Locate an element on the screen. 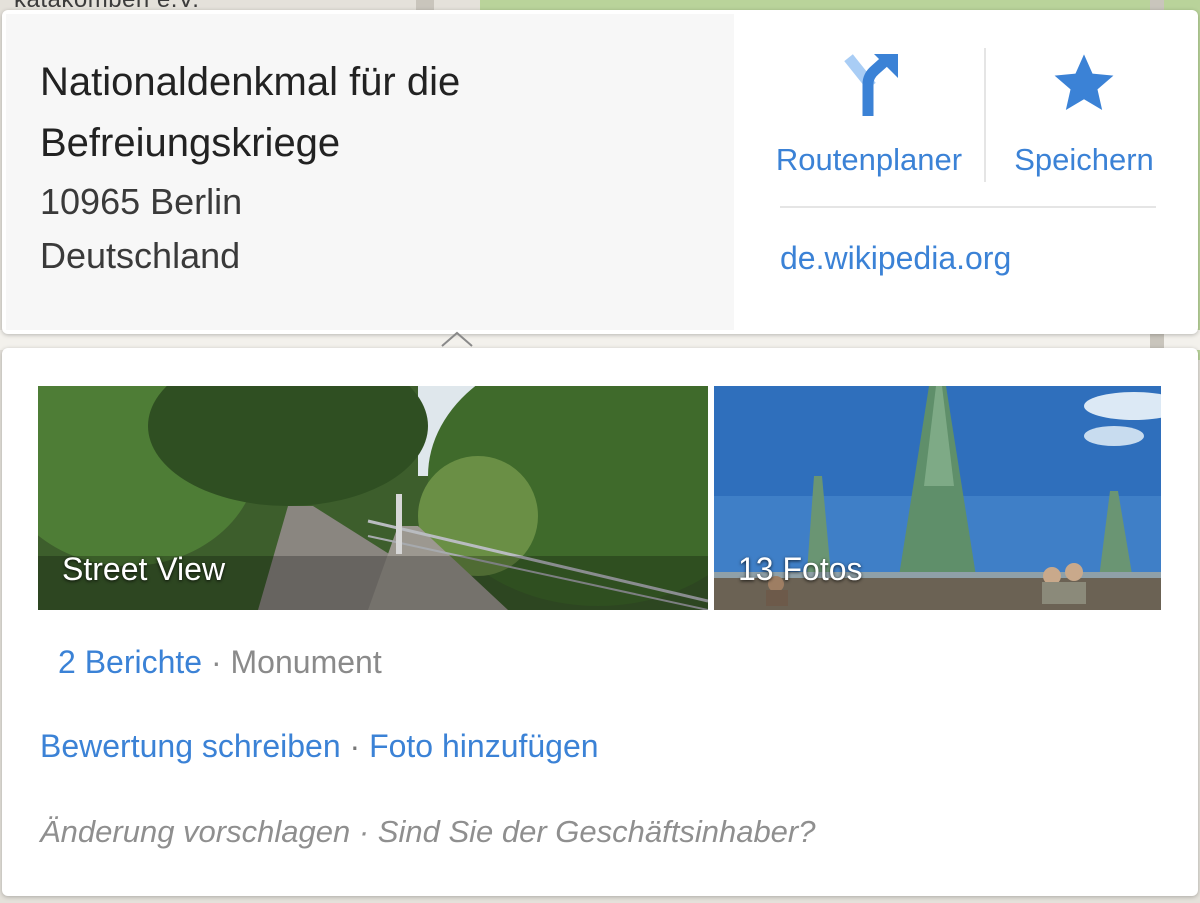  owner-claim-link: Sind Sie der Geschäftsinhaber? is located at coordinates (597, 831).